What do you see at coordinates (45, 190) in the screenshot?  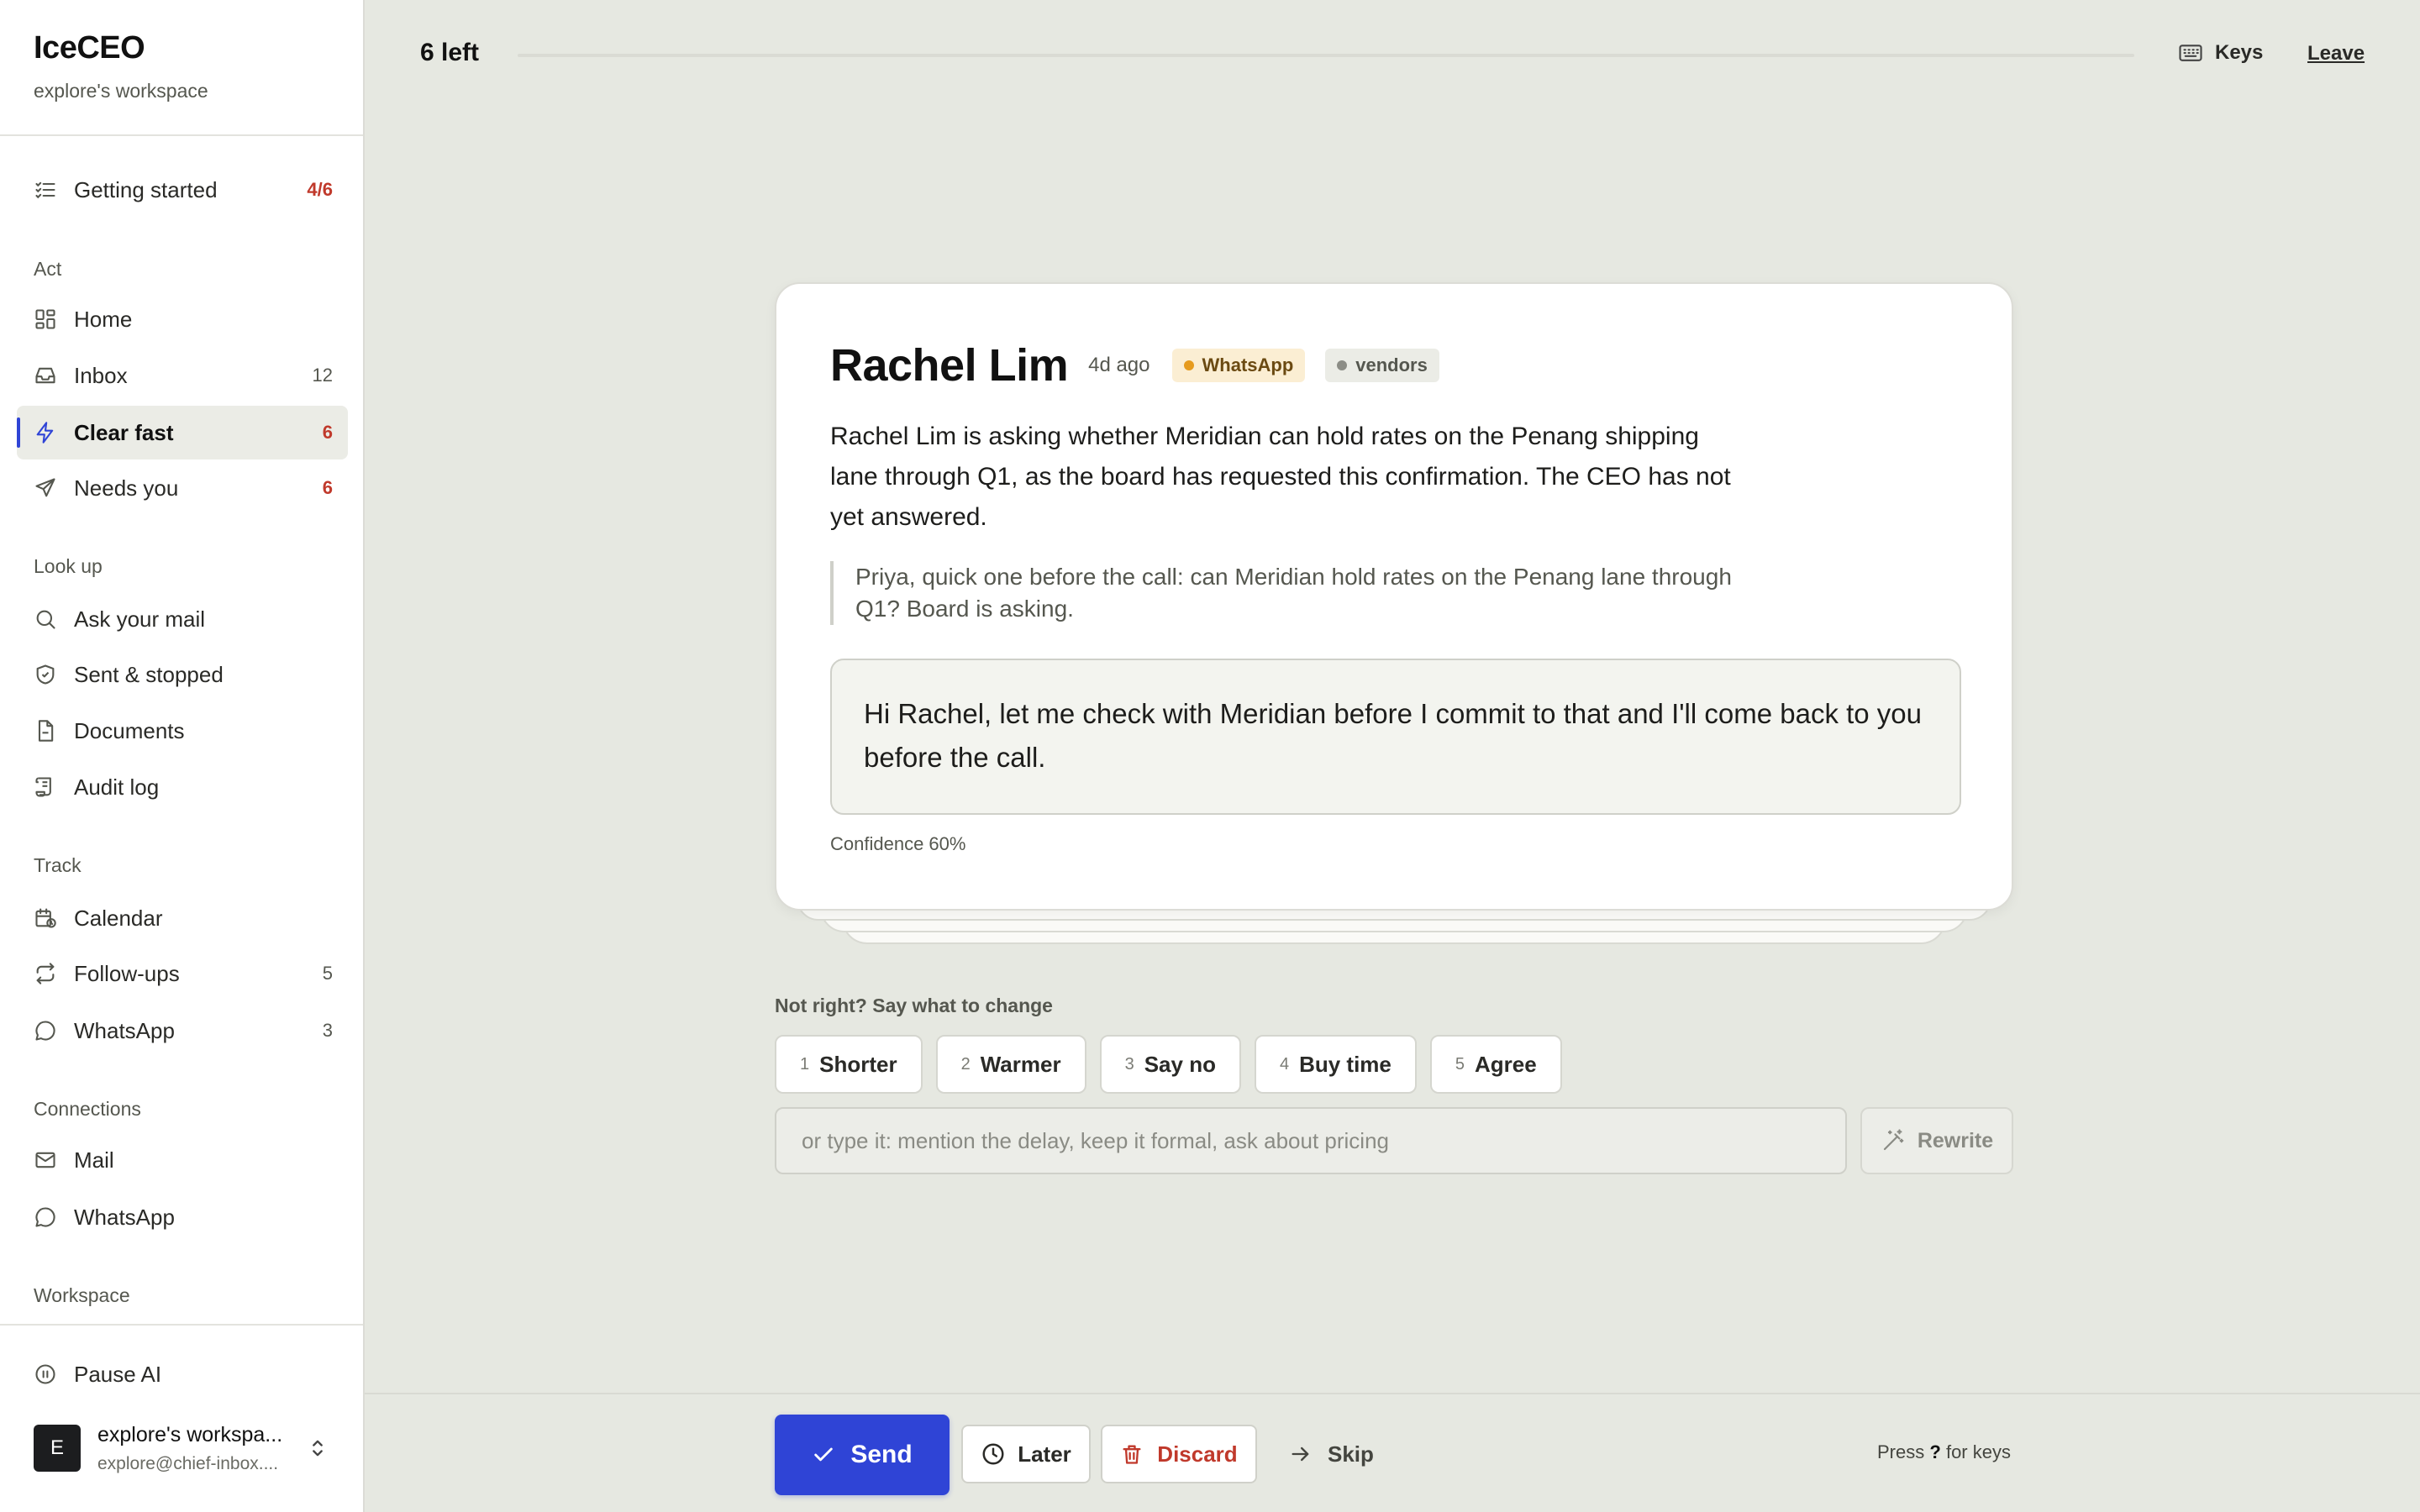 I see `checklist-icon` at bounding box center [45, 190].